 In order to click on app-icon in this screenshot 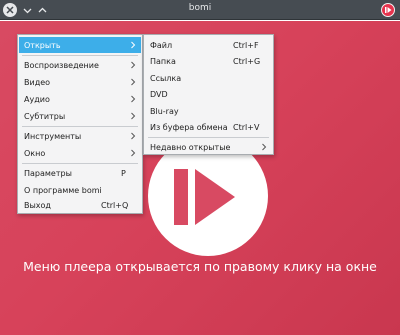, I will do `click(388, 10)`.